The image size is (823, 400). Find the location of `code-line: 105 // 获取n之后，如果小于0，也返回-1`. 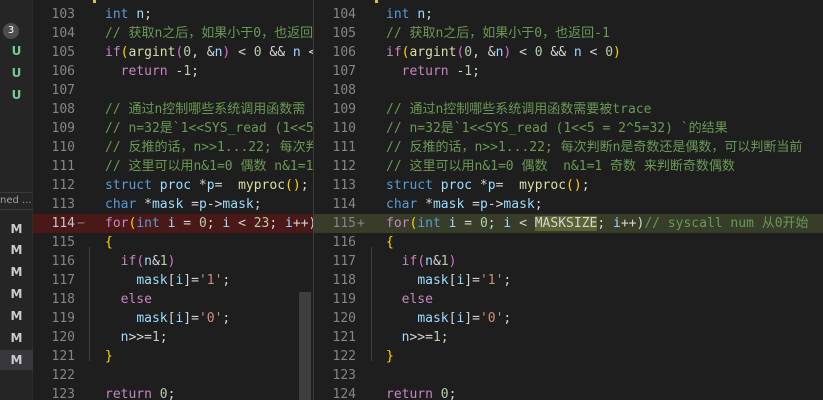

code-line: 105 // 获取n之后，如果小于0，也返回-1 is located at coordinates (568, 33).